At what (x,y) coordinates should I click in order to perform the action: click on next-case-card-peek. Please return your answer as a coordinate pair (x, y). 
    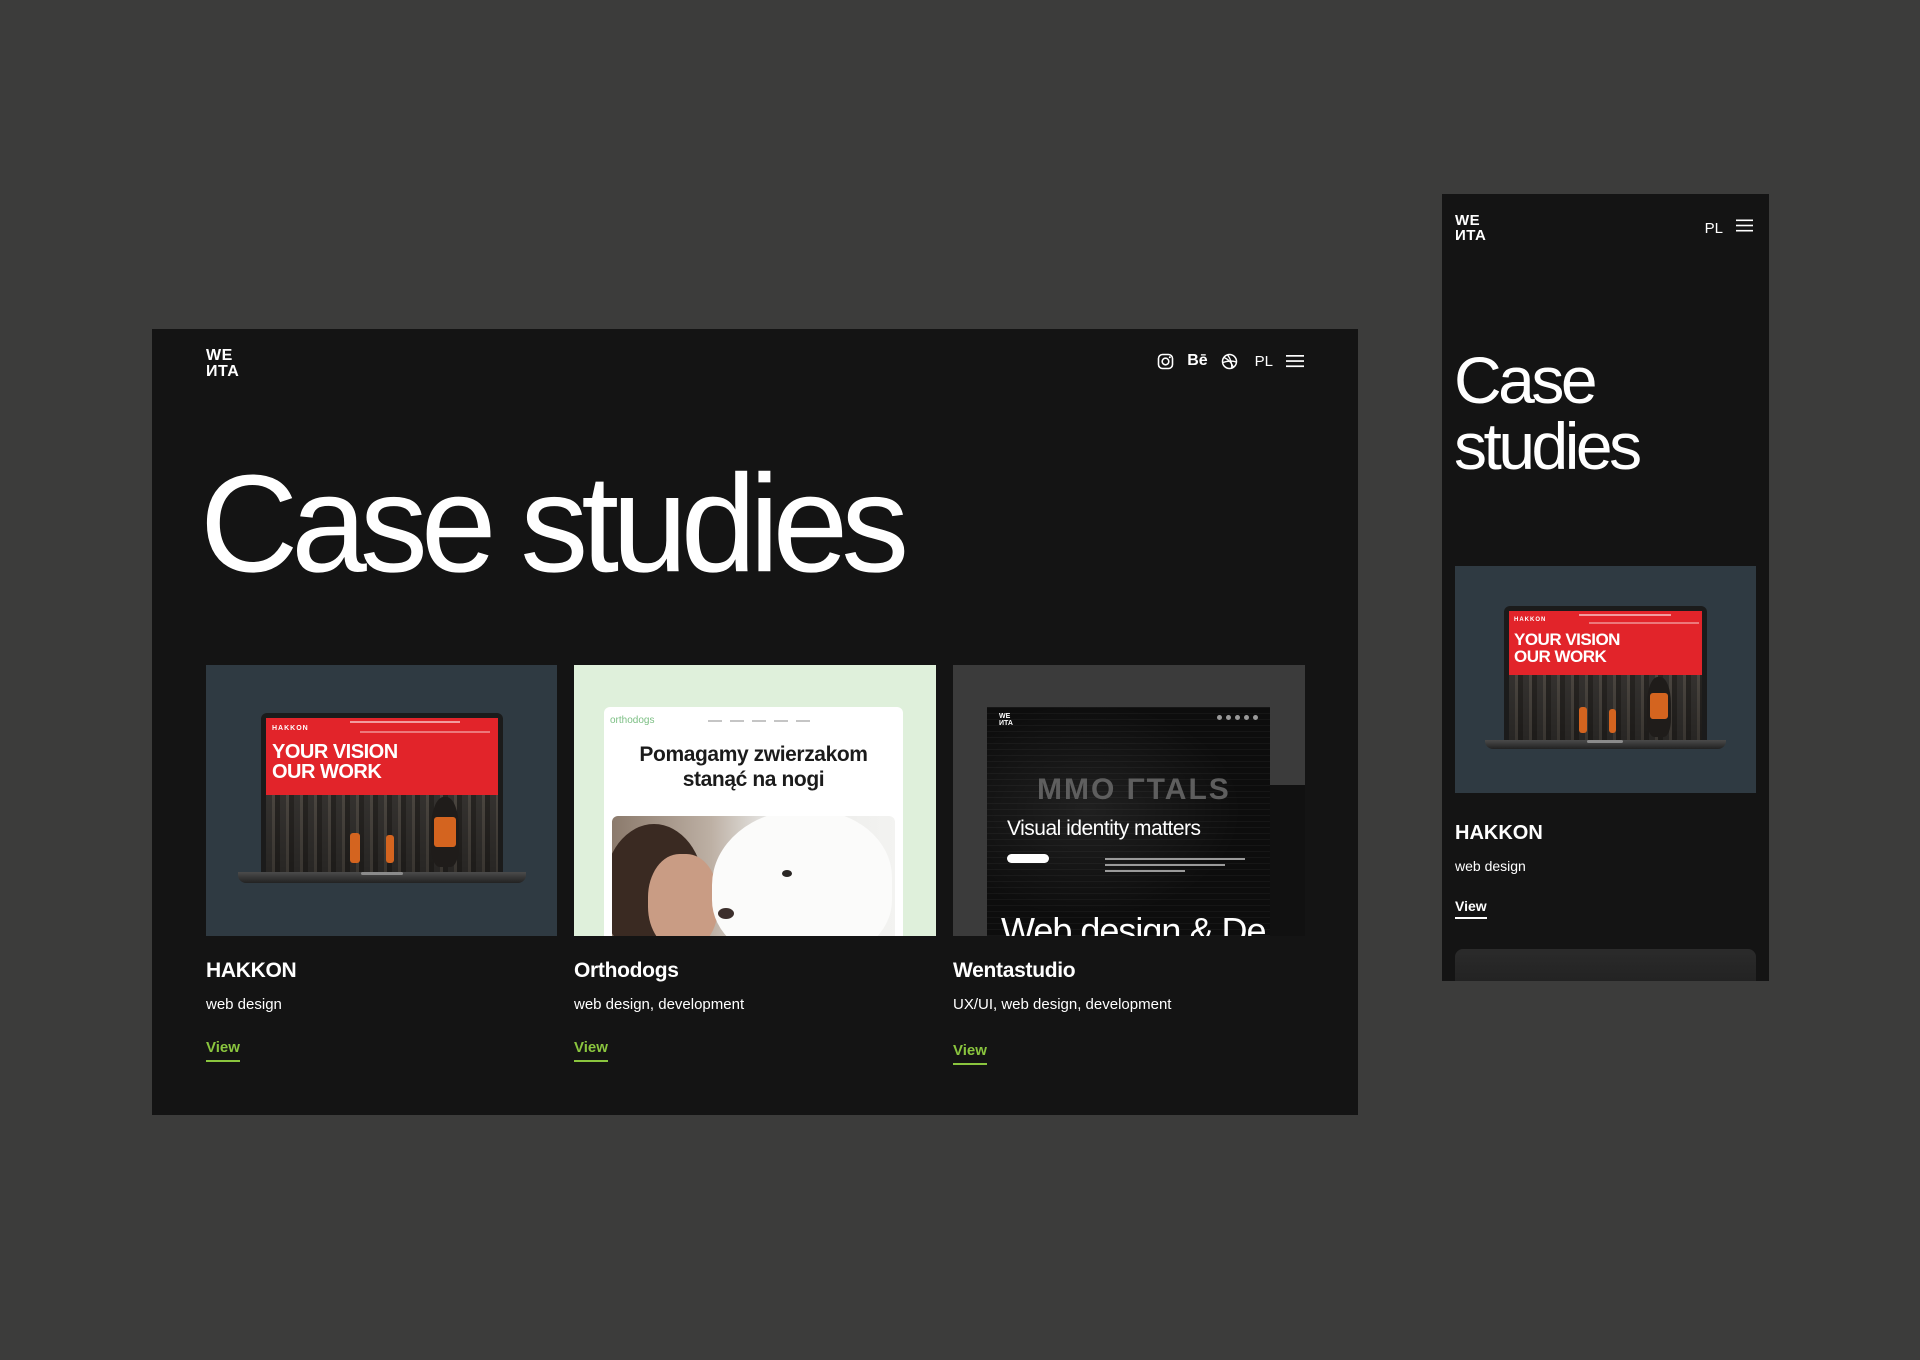
    Looking at the image, I should click on (1605, 965).